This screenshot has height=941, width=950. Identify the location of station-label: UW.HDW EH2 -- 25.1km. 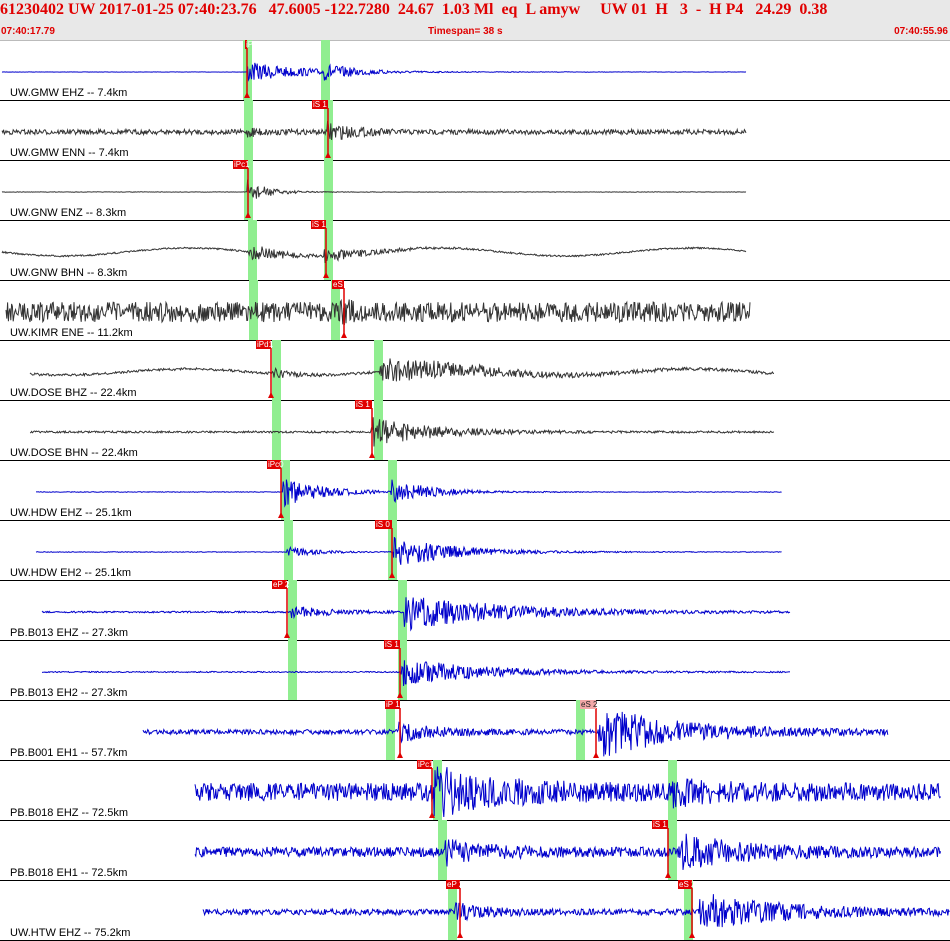
(71, 573).